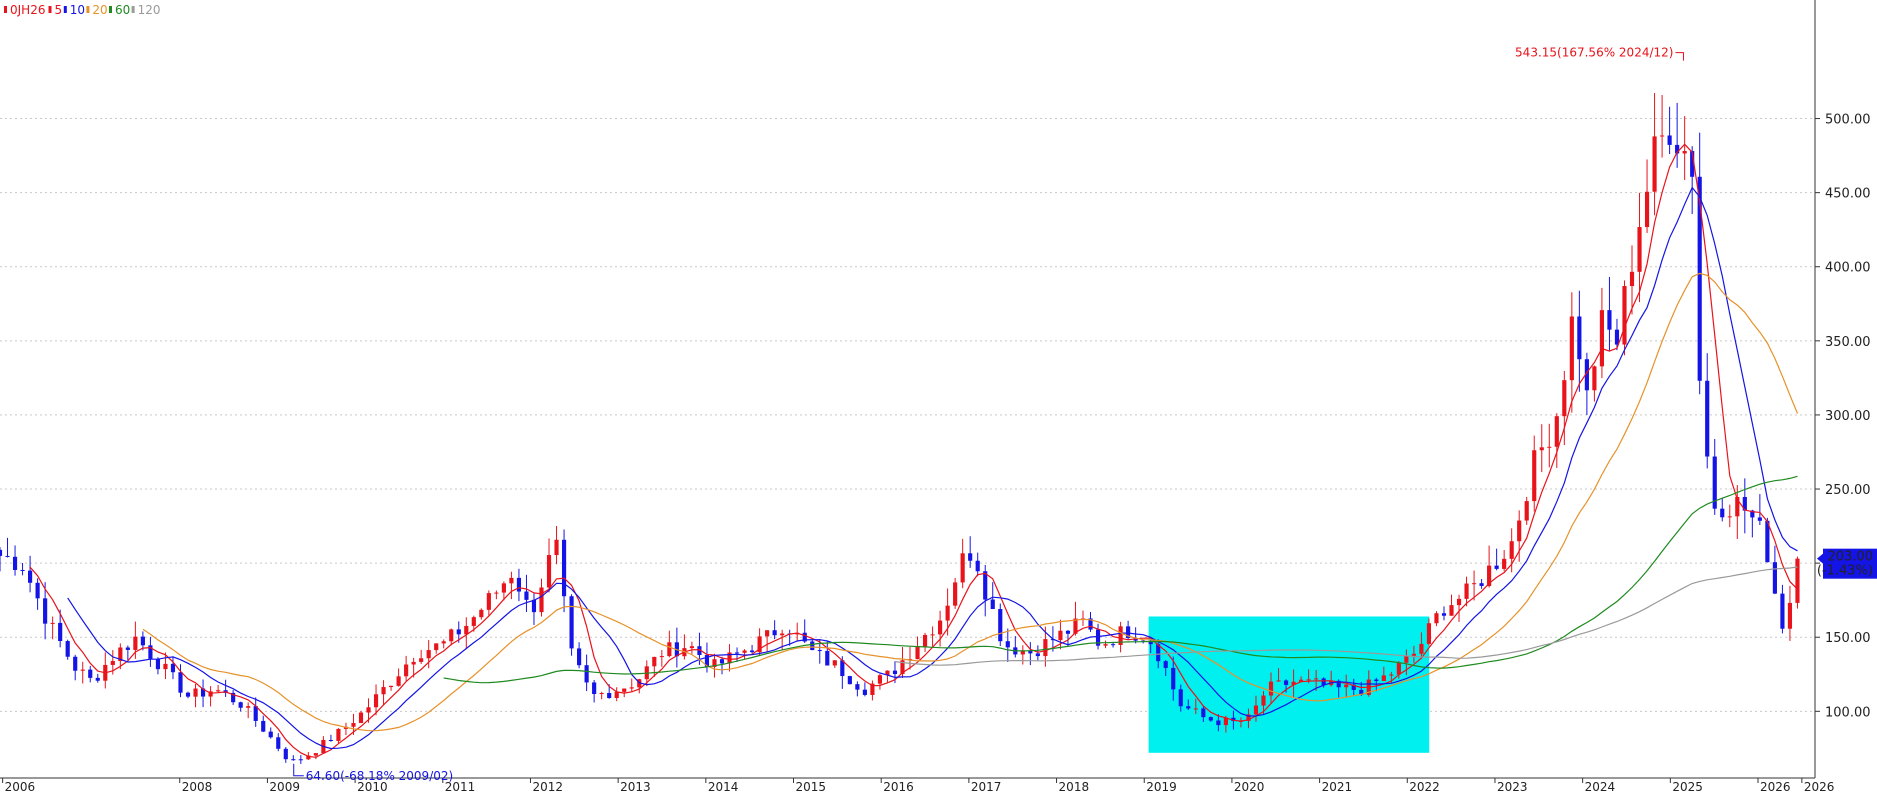 This screenshot has width=1877, height=793. I want to click on x-tick-label: 2013, so click(635, 786).